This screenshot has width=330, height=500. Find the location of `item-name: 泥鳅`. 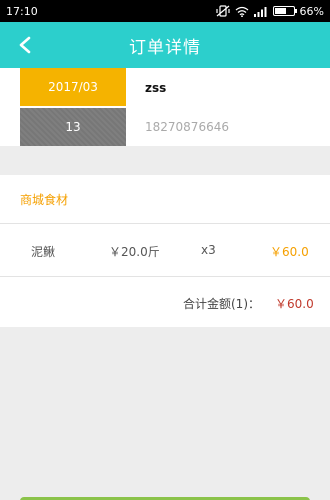

item-name: 泥鳅 is located at coordinates (43, 252).